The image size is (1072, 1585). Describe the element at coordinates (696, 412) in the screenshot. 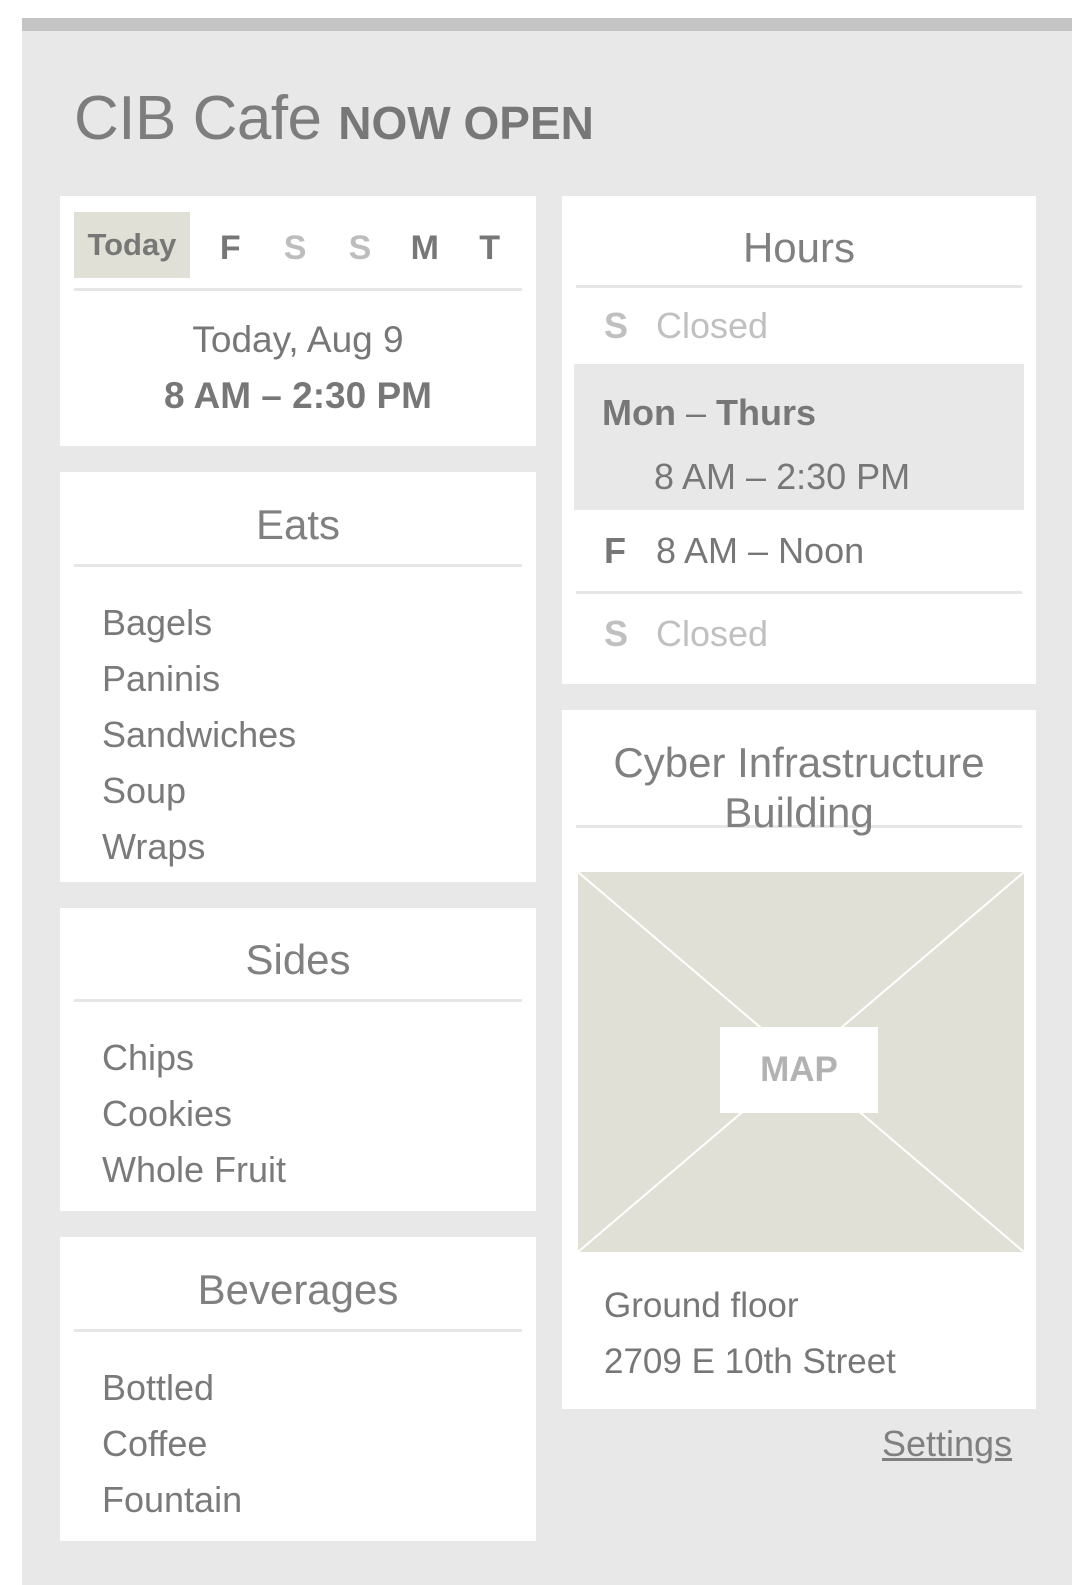

I see `hours-day-dash: –` at that location.